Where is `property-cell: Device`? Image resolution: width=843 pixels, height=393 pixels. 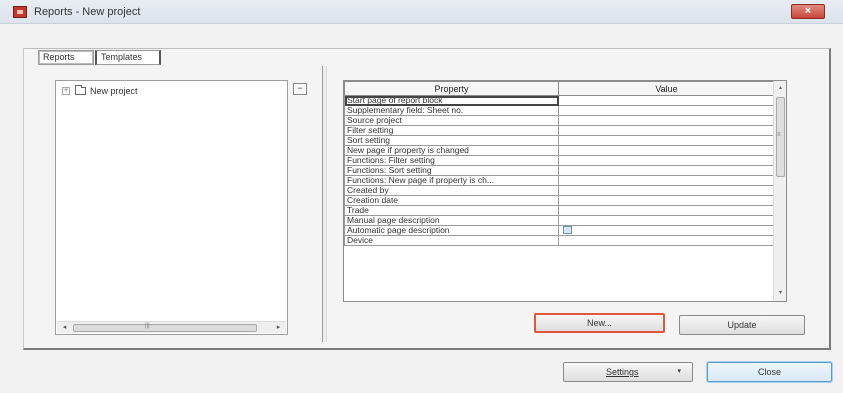 property-cell: Device is located at coordinates (451, 240).